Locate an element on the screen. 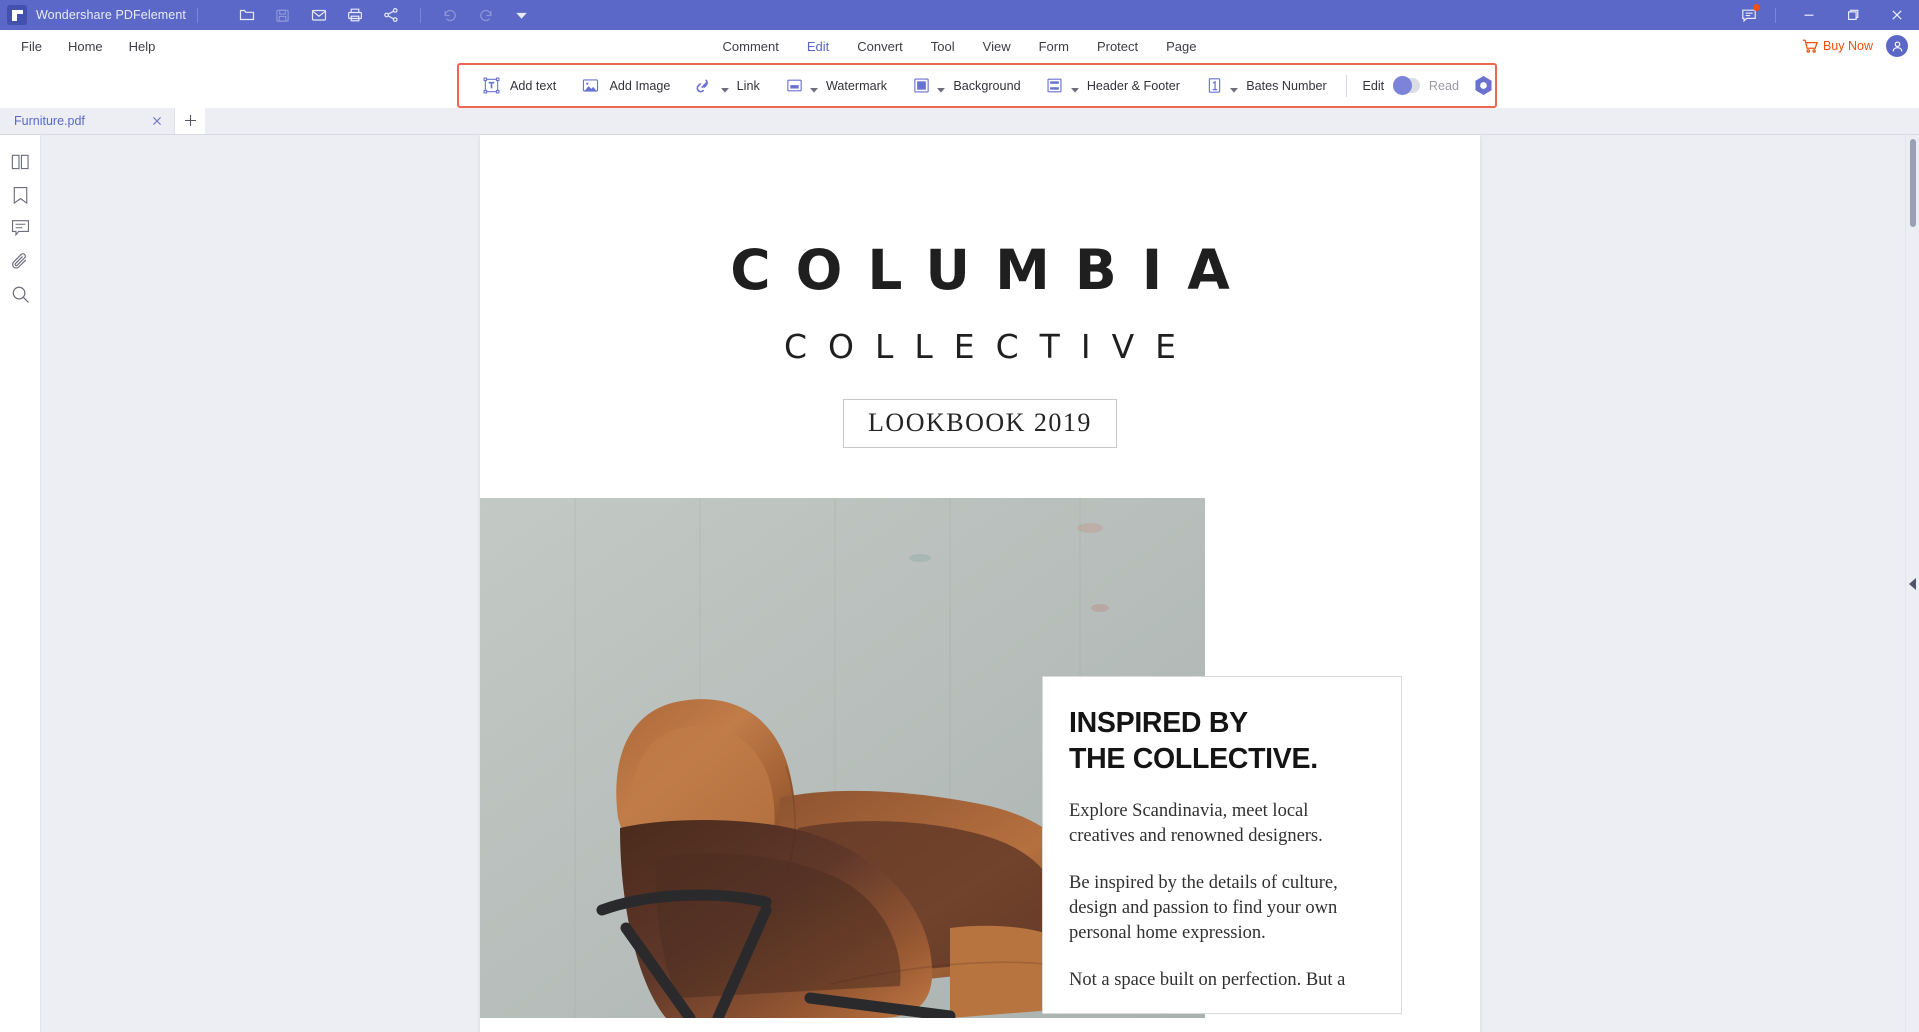 The width and height of the screenshot is (1919, 1032). attachment-icon is located at coordinates (20, 261).